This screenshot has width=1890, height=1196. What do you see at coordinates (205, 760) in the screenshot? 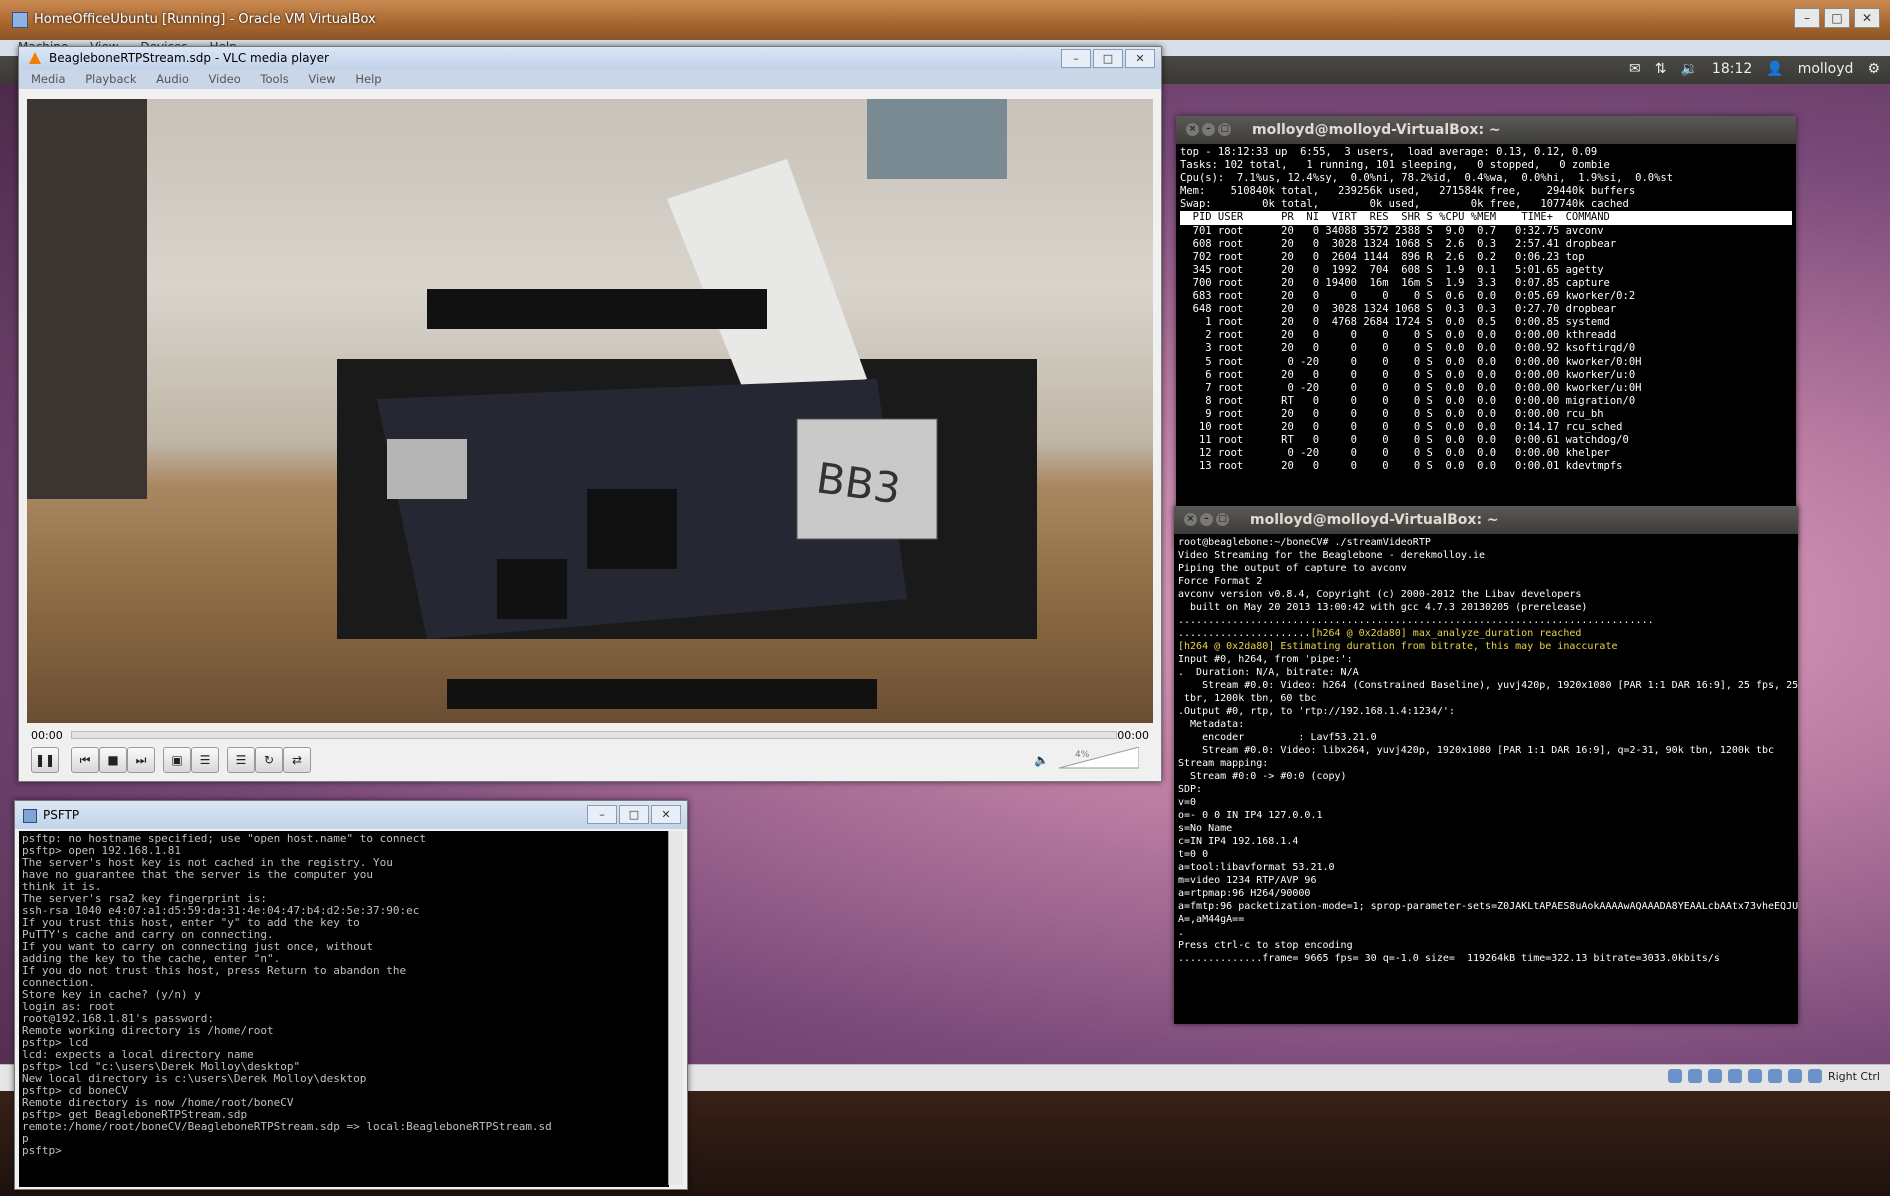
I see `extended-settings-button: ☰` at bounding box center [205, 760].